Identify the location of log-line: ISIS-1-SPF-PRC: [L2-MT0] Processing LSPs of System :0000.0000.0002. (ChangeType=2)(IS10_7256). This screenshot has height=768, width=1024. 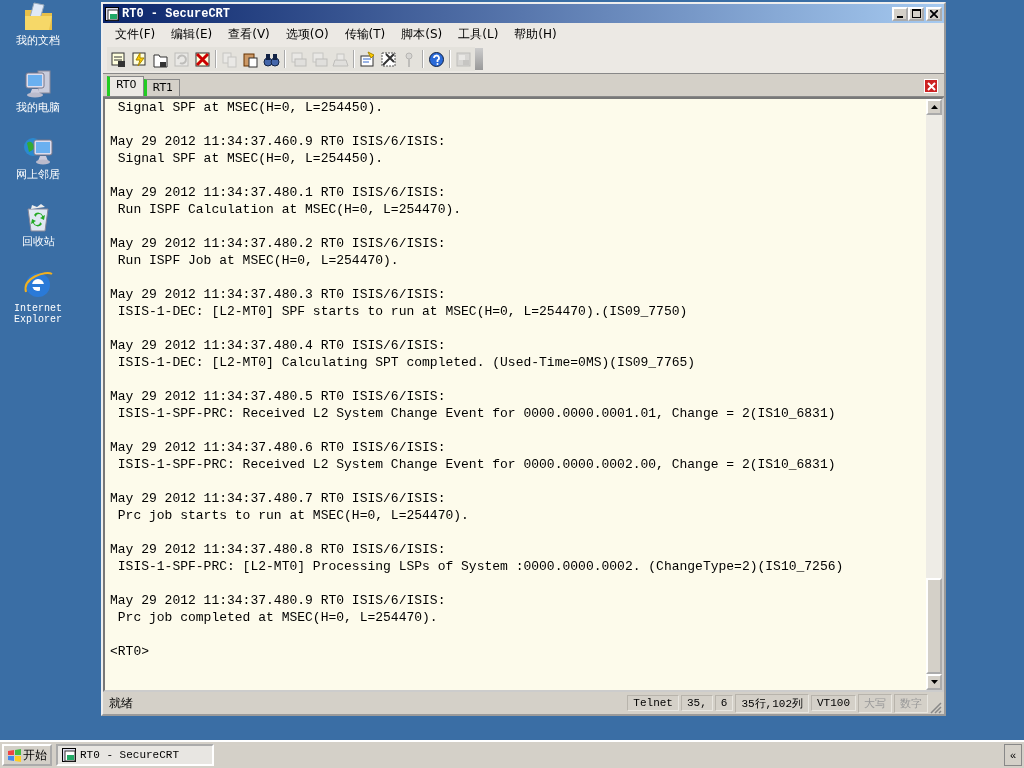
(480, 566).